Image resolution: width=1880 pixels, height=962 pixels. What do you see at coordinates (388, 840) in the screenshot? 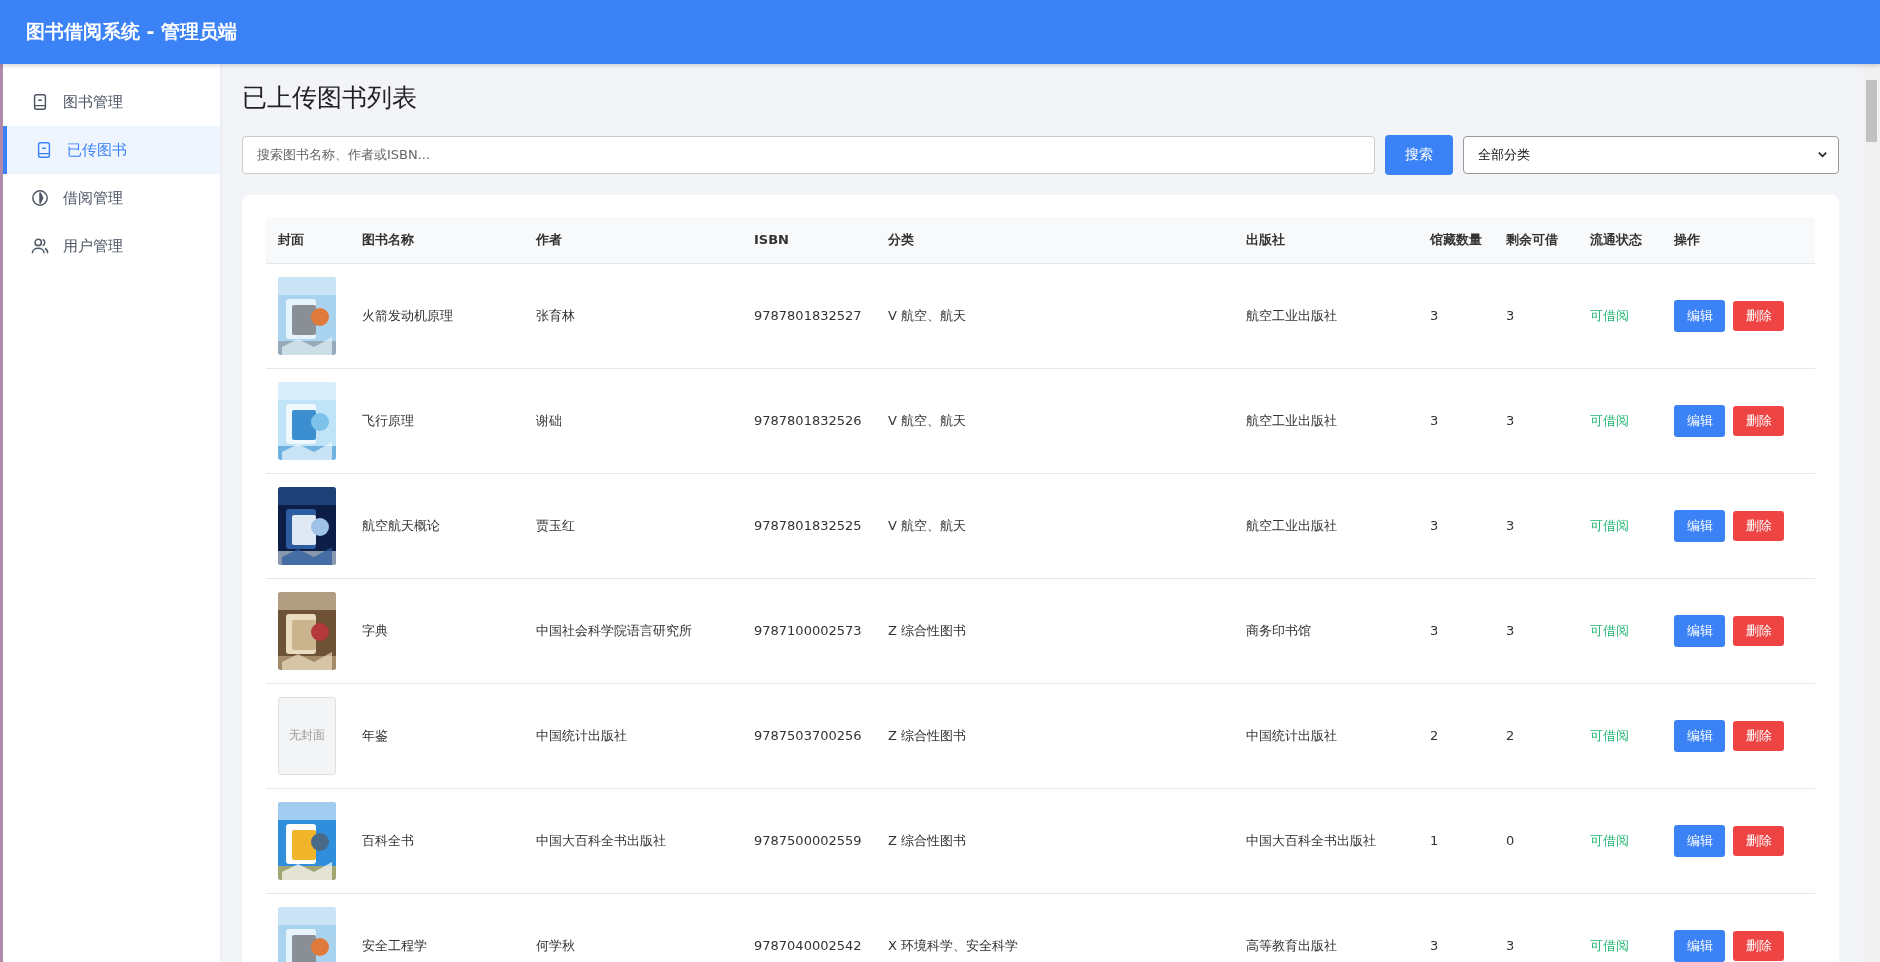
I see `book-title: 百科全书` at bounding box center [388, 840].